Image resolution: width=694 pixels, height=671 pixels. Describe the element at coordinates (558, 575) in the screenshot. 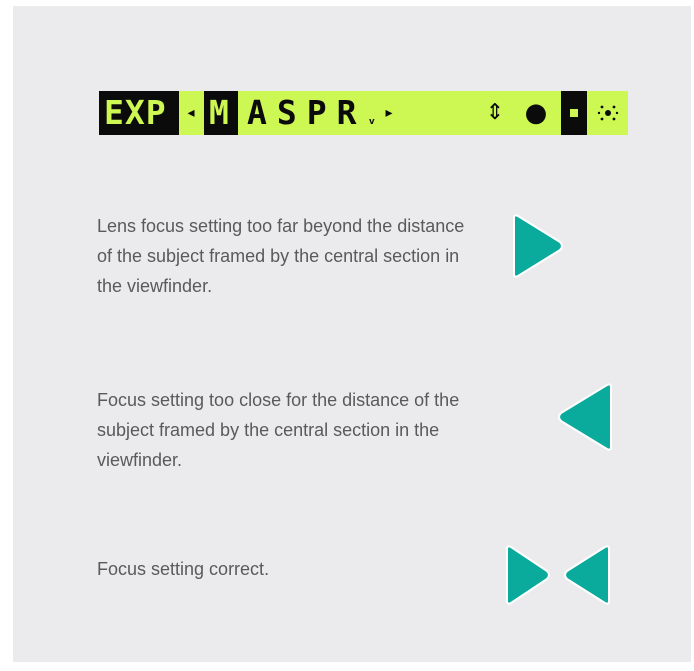

I see `arrows-converging-icon` at that location.